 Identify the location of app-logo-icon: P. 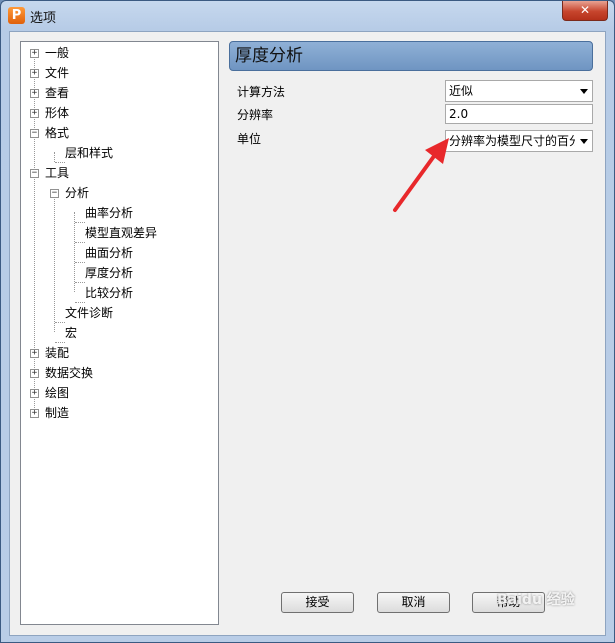
(16, 15).